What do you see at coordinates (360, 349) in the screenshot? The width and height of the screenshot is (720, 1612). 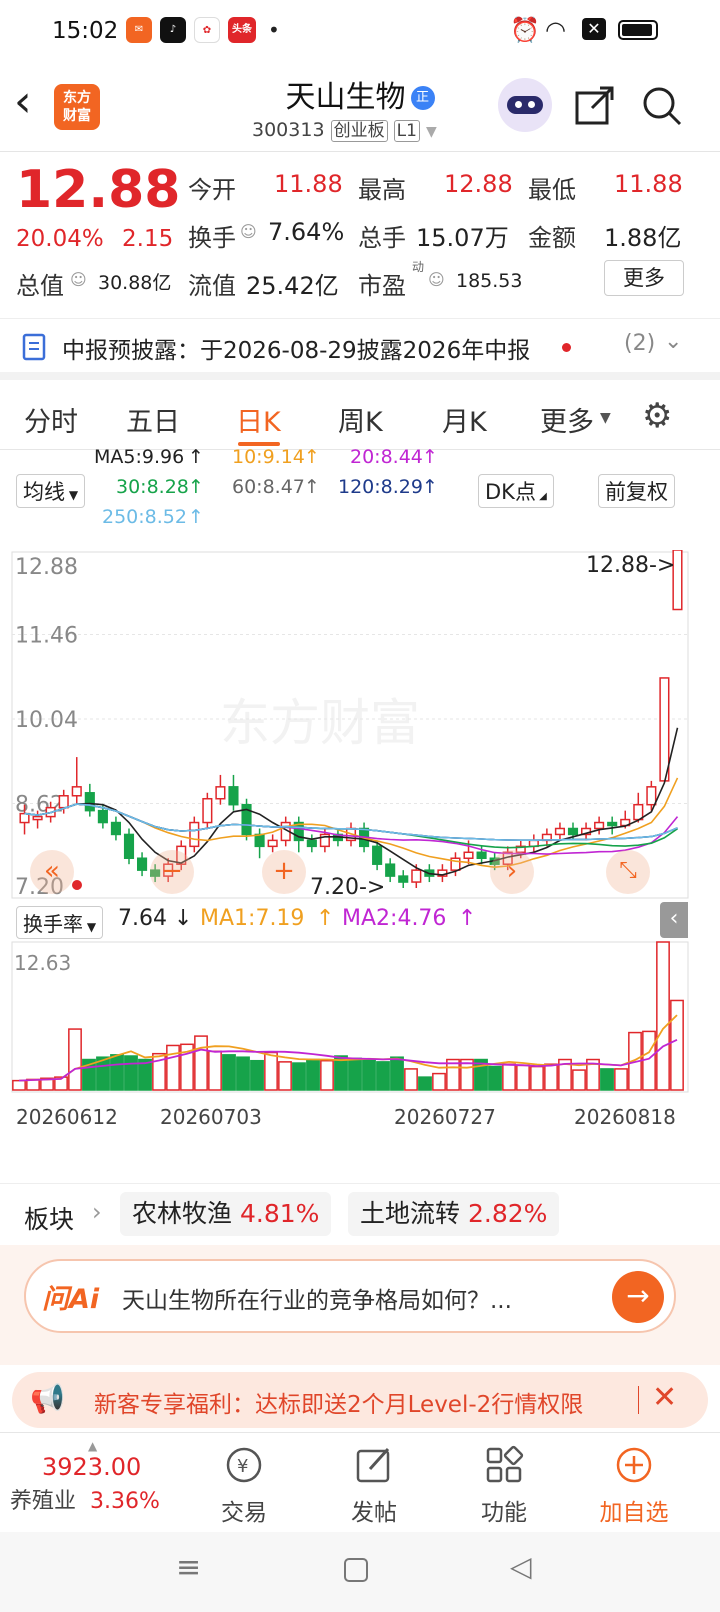 I see `report-notice: 中报预披露：于2026-08-29披露2026年中报 (2) ⌄` at bounding box center [360, 349].